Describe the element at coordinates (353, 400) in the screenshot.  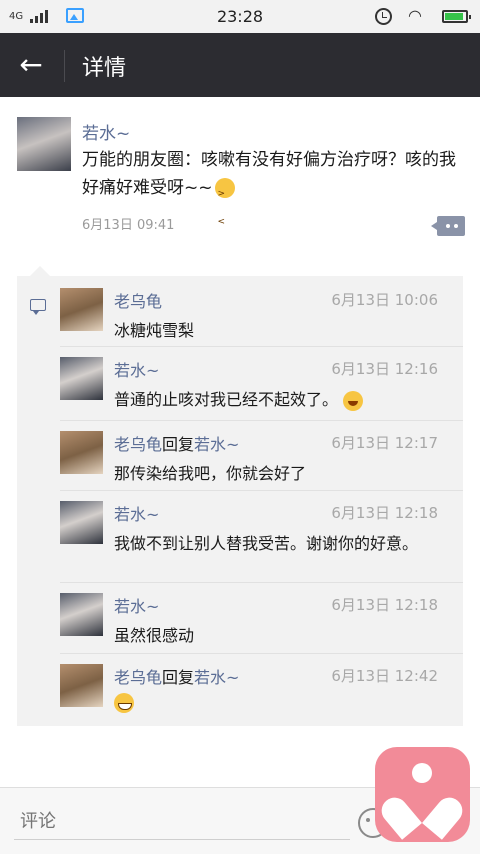
I see `laughing-emoji-icon` at that location.